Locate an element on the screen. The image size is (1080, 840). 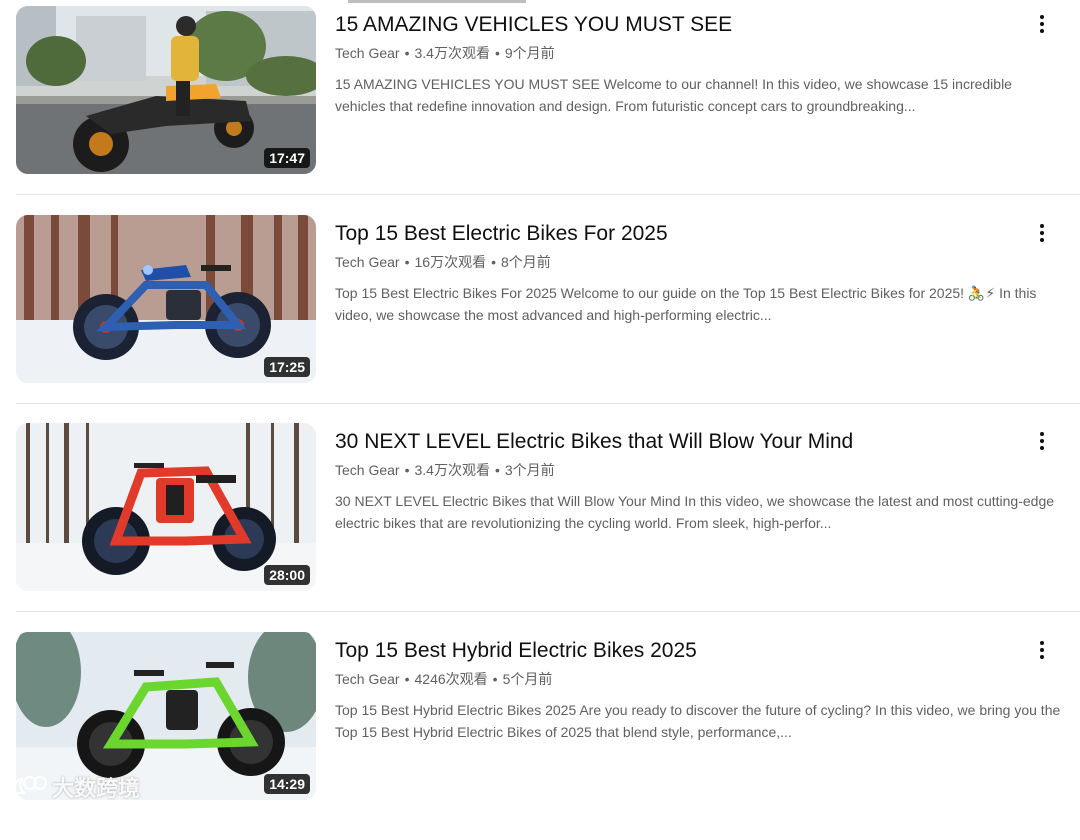
watermark: 大数跨境 is located at coordinates (74, 787).